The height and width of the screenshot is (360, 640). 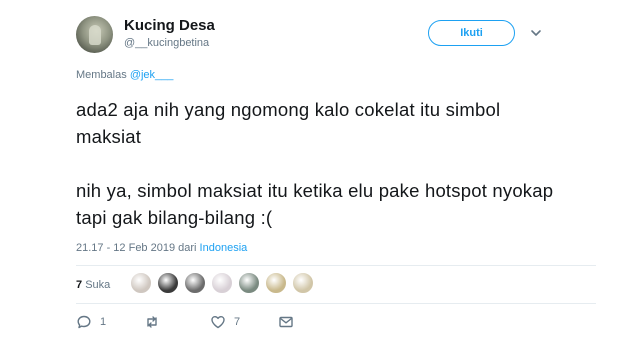 I want to click on chevron-down-icon, so click(x=536, y=33).